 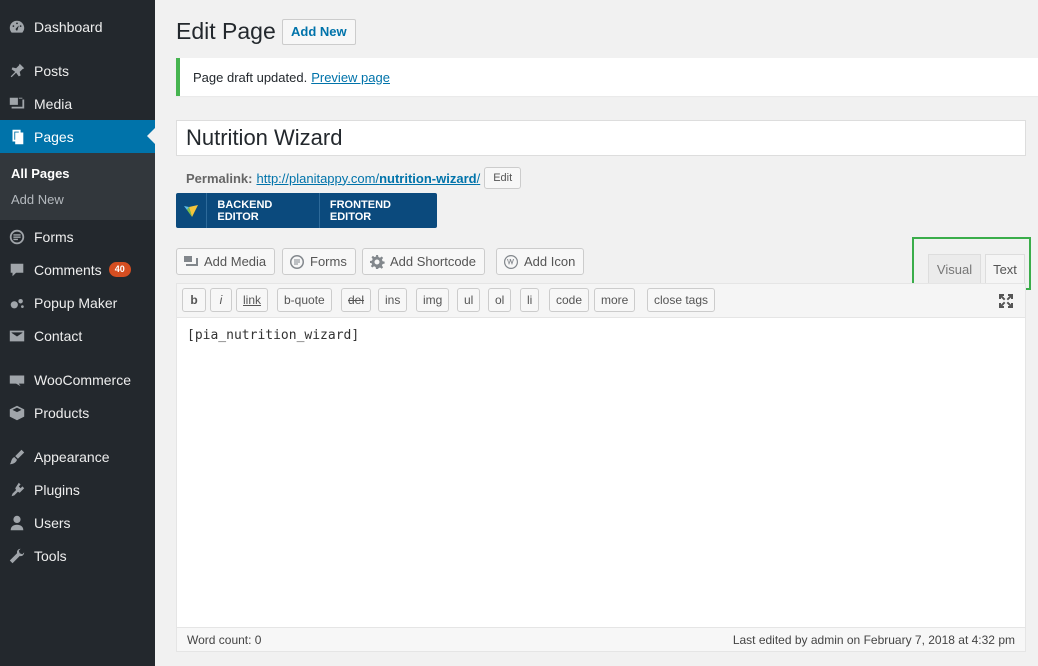 What do you see at coordinates (17, 71) in the screenshot?
I see `pin-icon` at bounding box center [17, 71].